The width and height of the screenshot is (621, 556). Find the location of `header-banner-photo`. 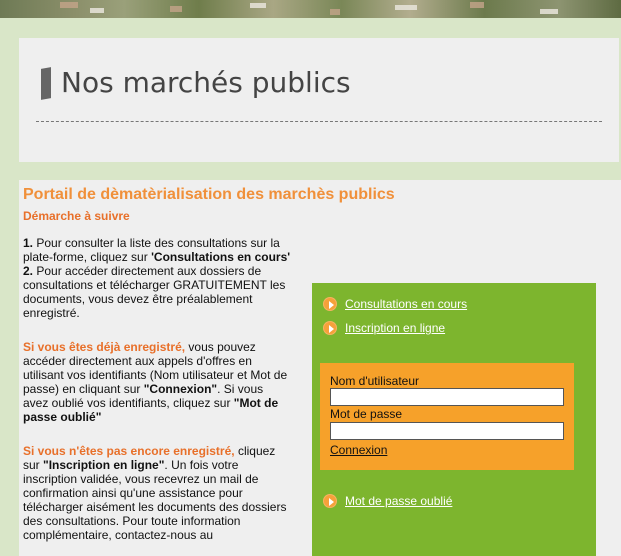

header-banner-photo is located at coordinates (310, 9).